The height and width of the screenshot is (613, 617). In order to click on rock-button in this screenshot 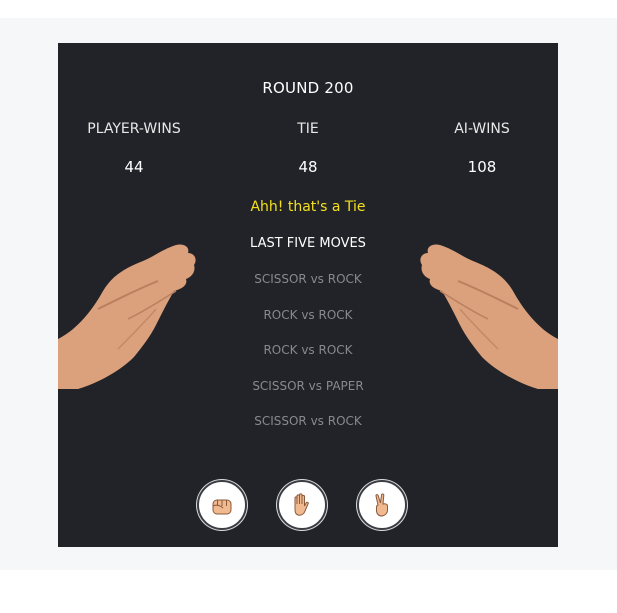, I will do `click(222, 505)`.